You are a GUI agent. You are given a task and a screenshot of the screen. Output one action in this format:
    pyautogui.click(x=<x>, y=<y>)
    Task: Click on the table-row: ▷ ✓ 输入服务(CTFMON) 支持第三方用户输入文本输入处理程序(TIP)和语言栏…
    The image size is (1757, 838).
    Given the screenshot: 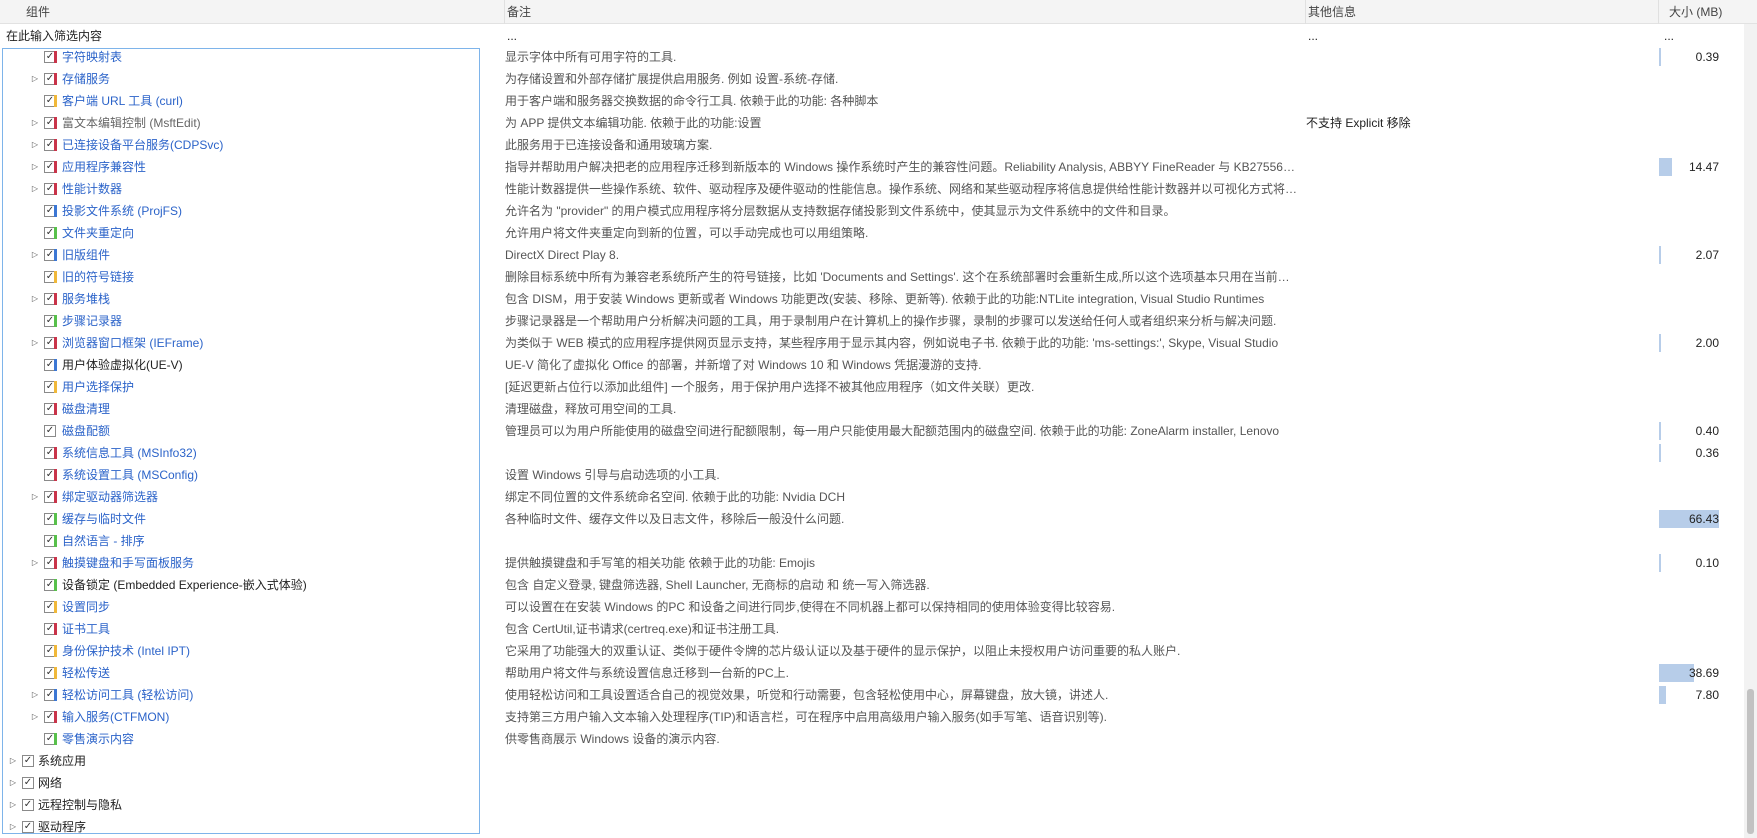 What is the action you would take?
    pyautogui.click(x=878, y=717)
    